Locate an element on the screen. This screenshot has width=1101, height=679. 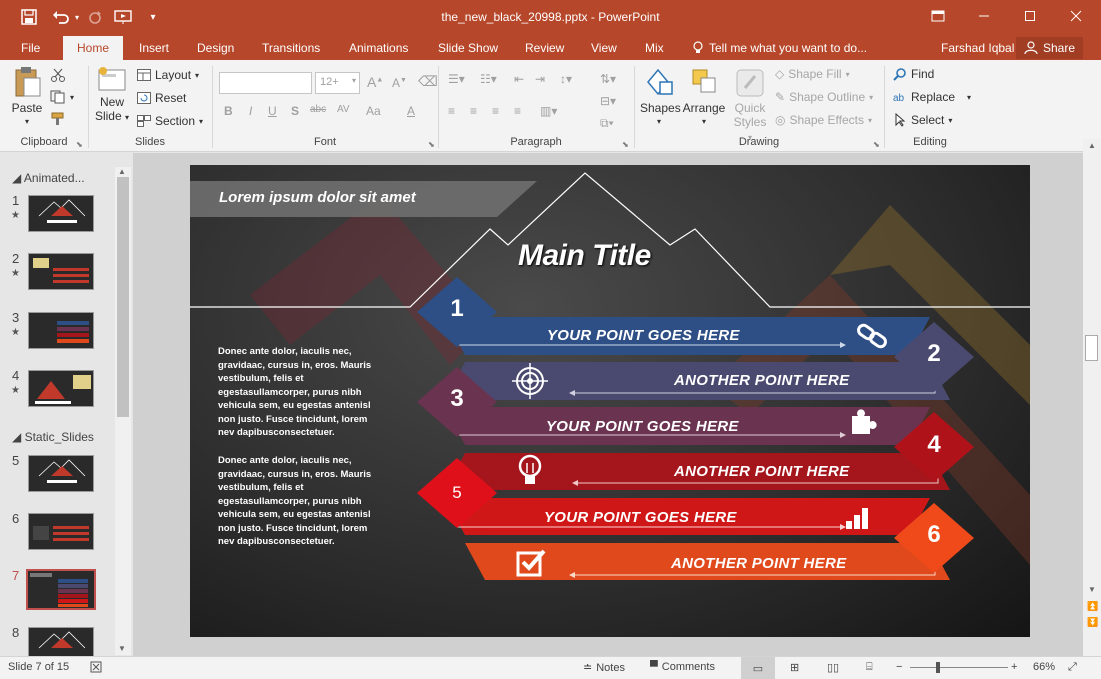
decrease-font-icon: A▼ is located at coordinates (399, 83).